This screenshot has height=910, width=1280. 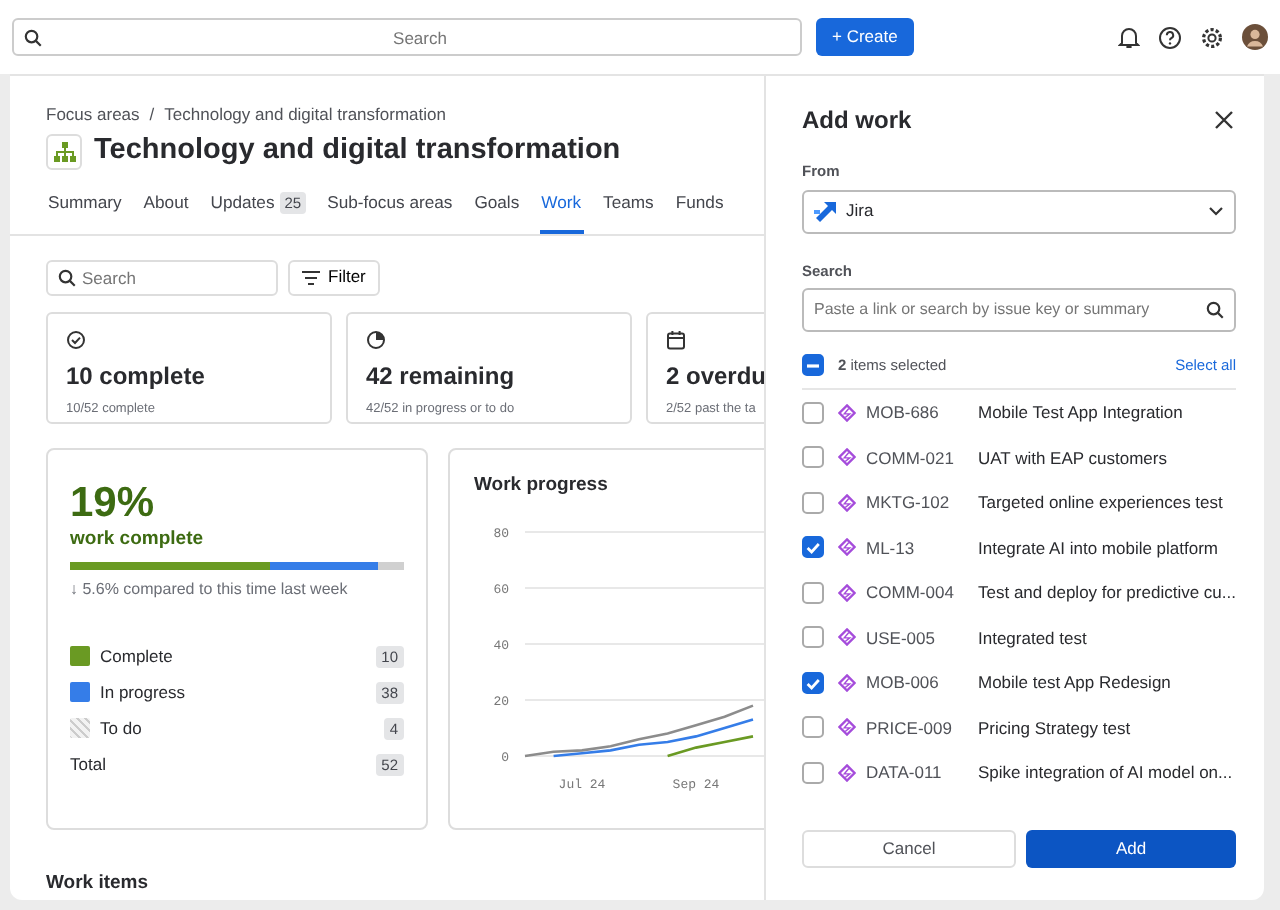 What do you see at coordinates (334, 277) in the screenshot?
I see `filter-button: Filter` at bounding box center [334, 277].